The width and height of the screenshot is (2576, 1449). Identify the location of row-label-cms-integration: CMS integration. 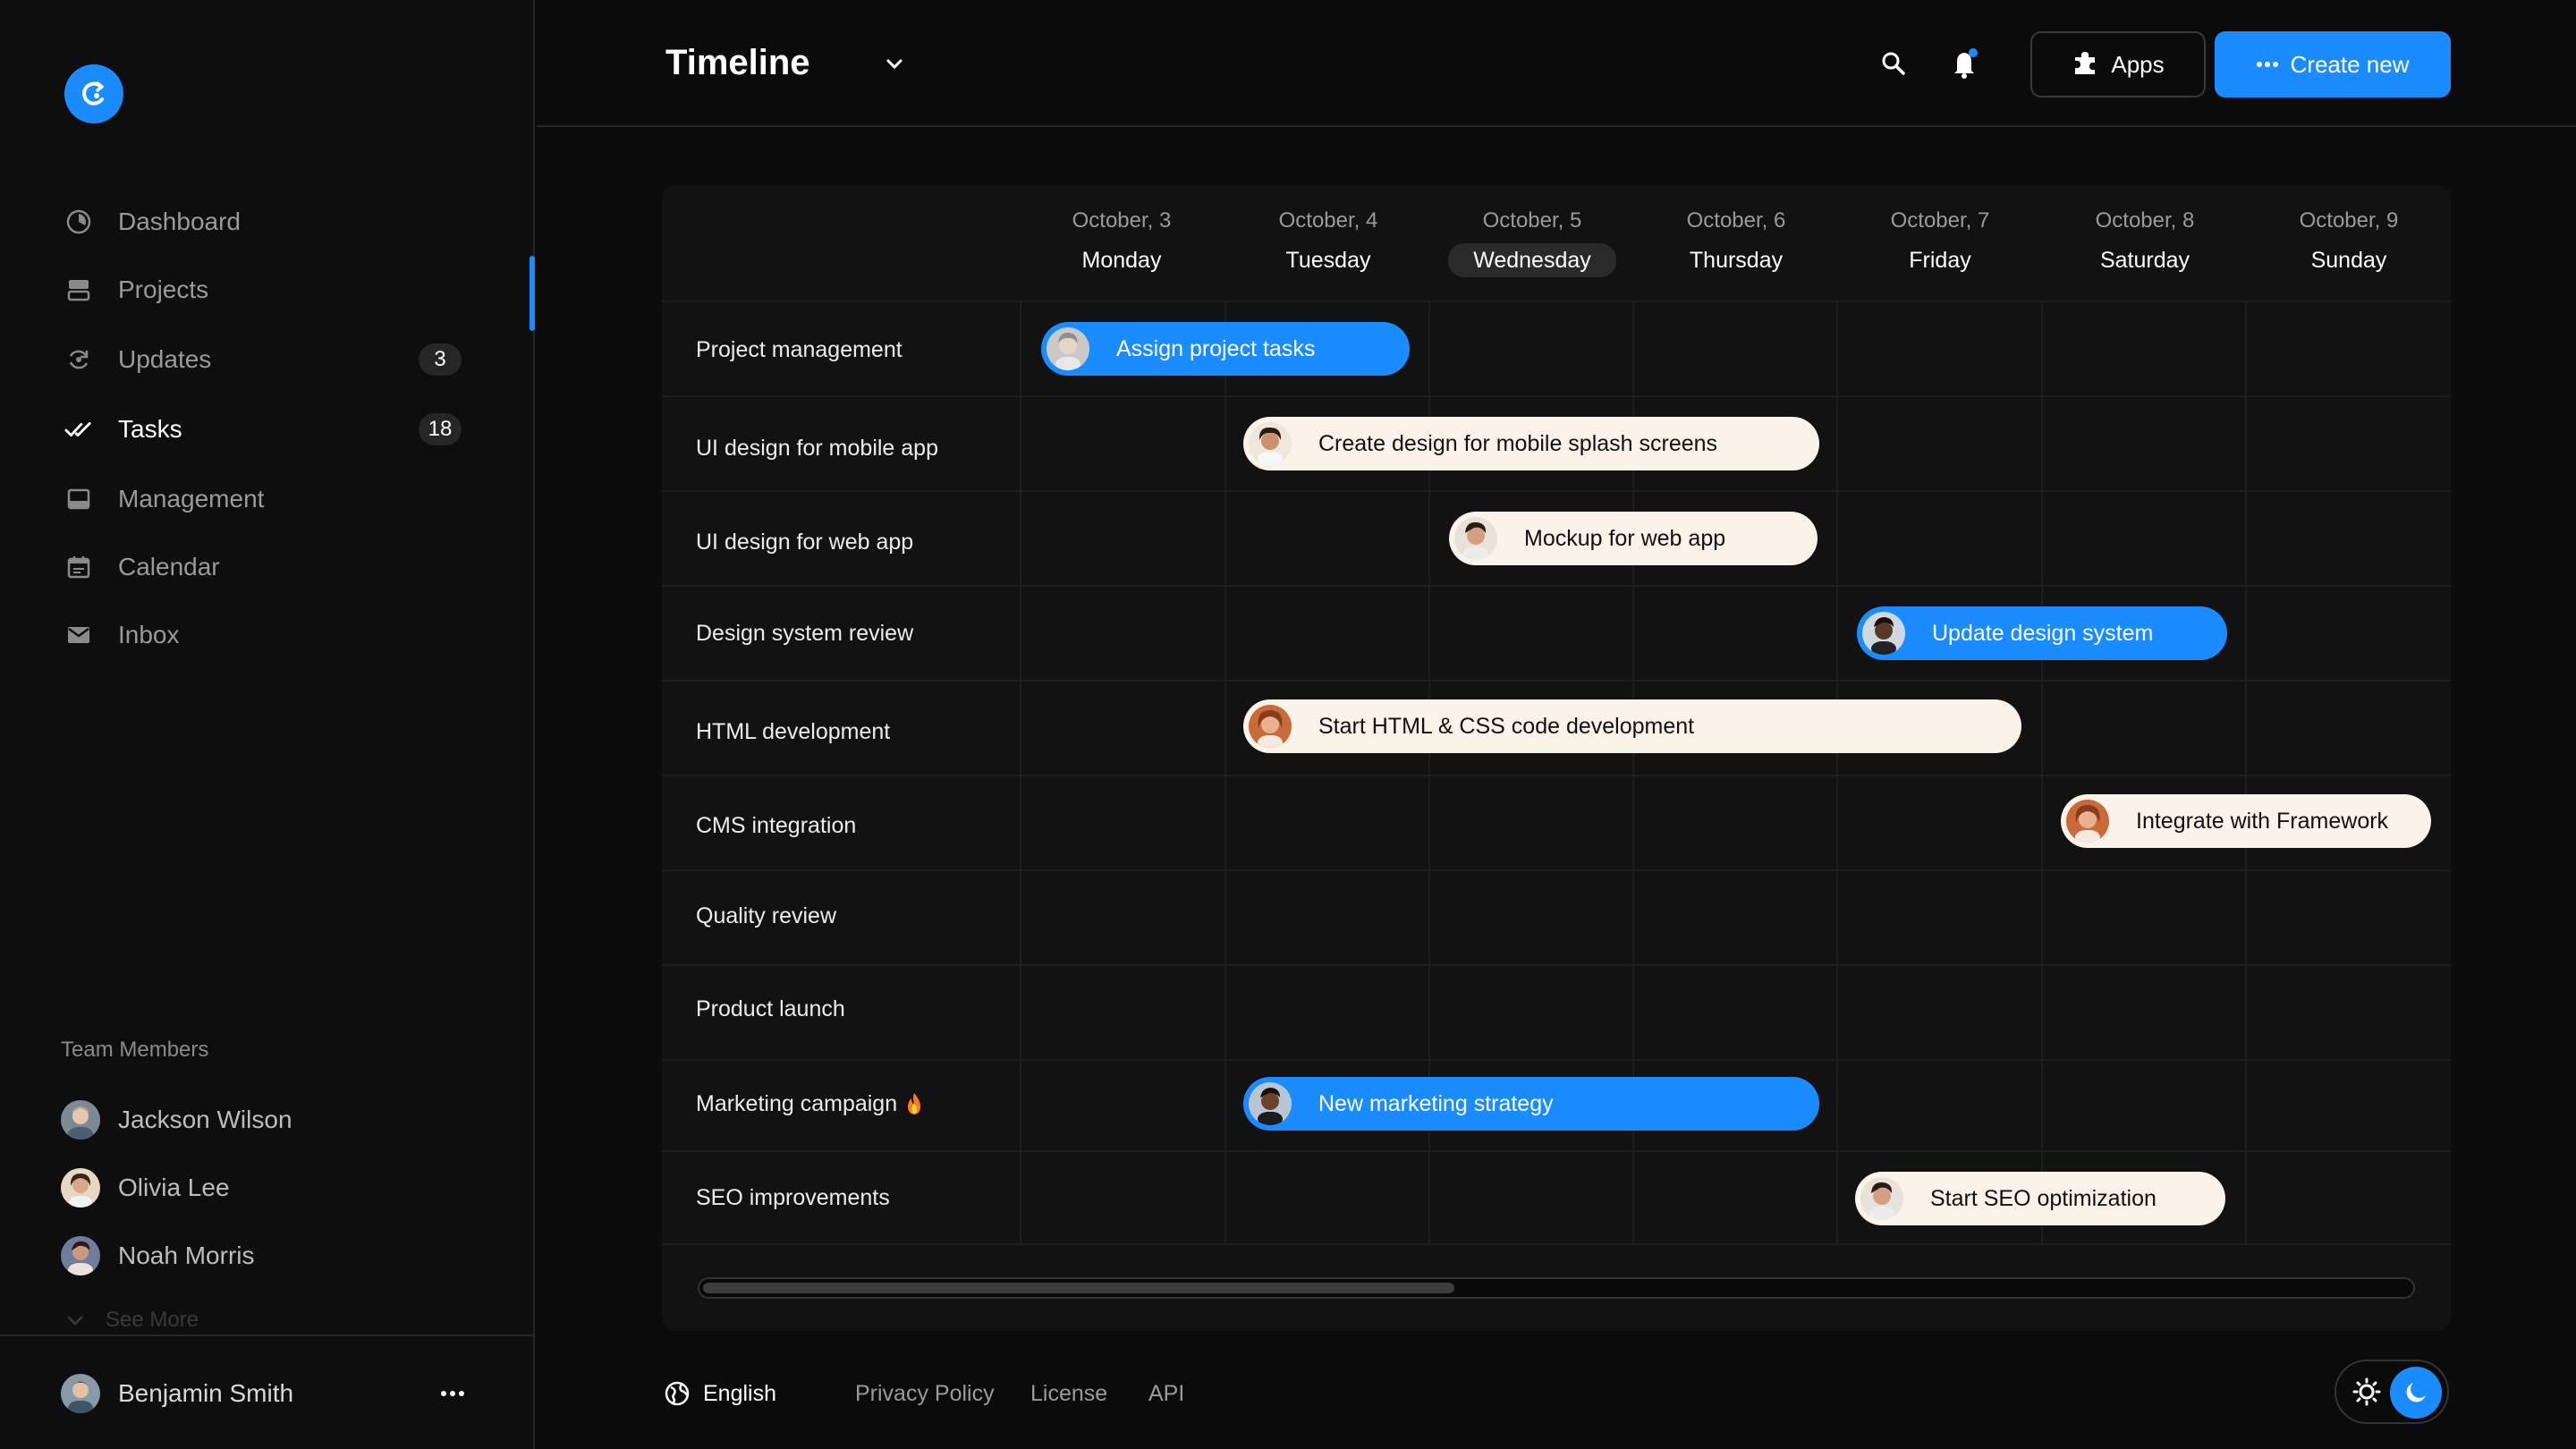
(776, 825).